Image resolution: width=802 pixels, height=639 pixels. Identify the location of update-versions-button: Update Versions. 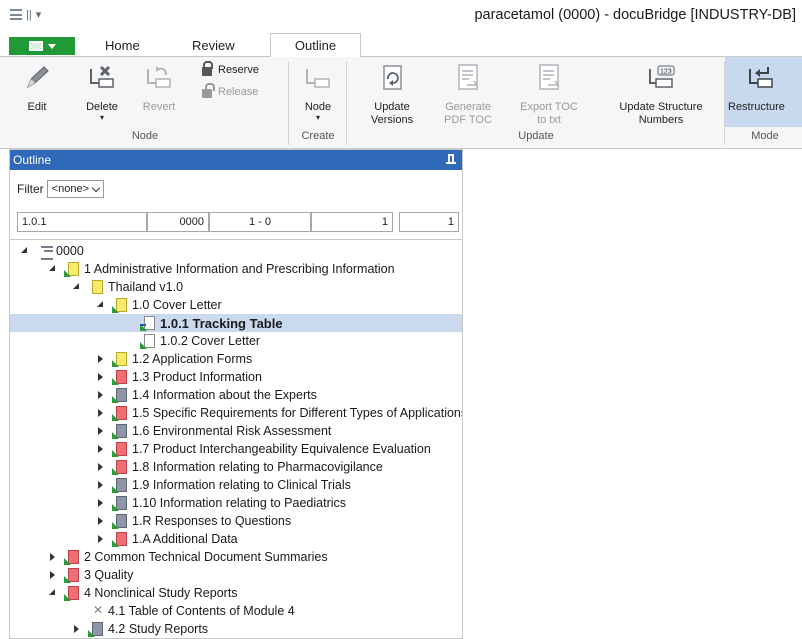
(392, 95).